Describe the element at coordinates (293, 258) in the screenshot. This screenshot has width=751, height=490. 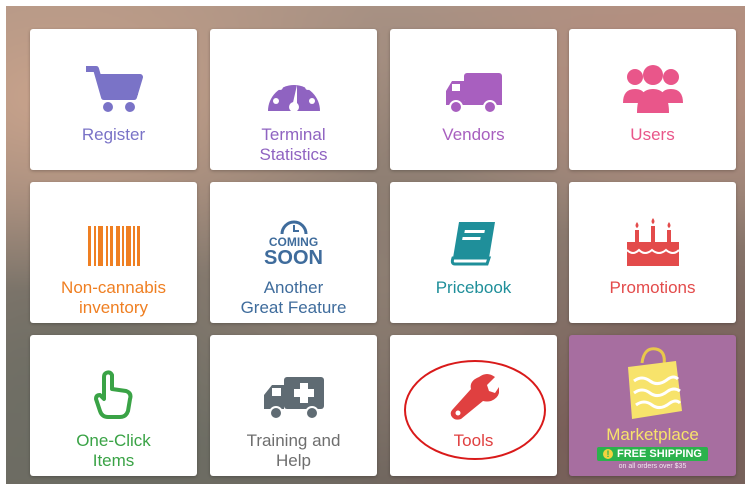
I see `soon-text: SOON` at that location.